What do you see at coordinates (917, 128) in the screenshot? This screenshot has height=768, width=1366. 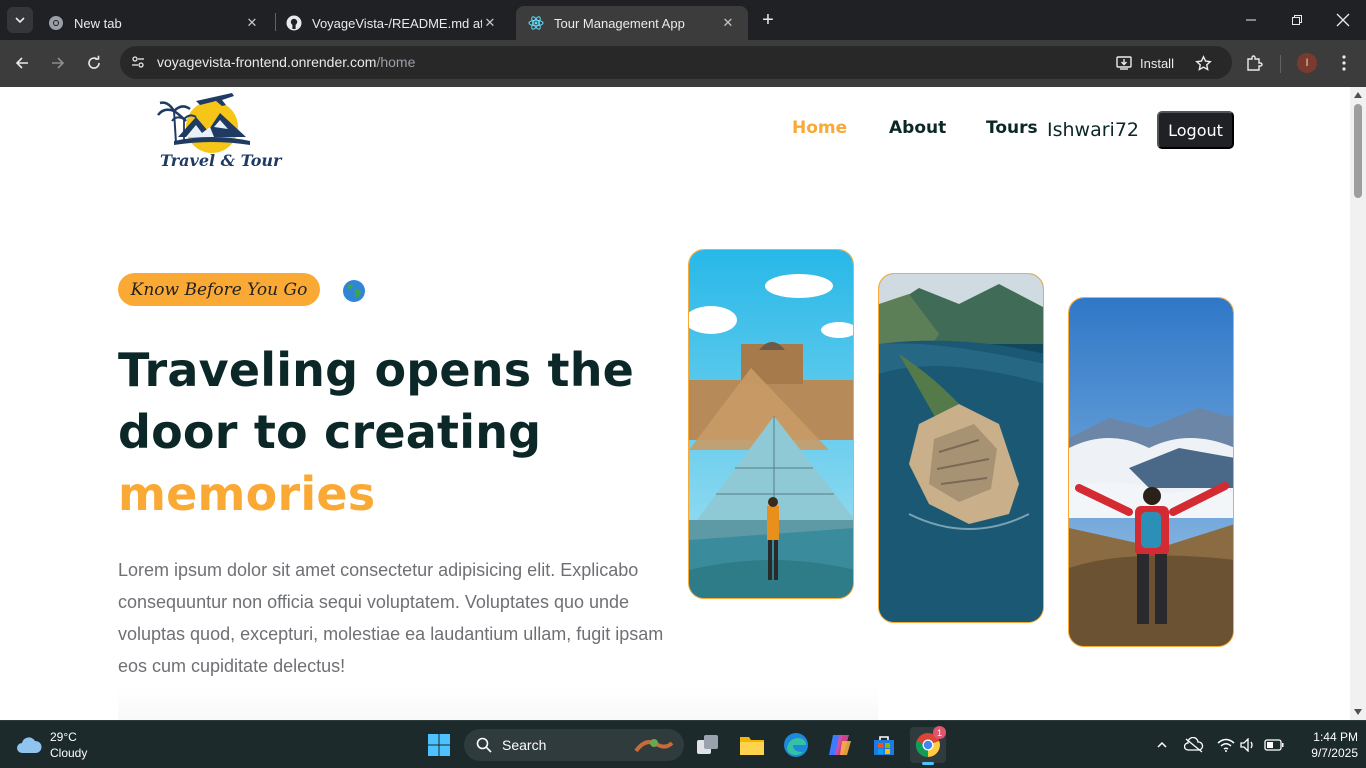 I see `nav-about: About` at bounding box center [917, 128].